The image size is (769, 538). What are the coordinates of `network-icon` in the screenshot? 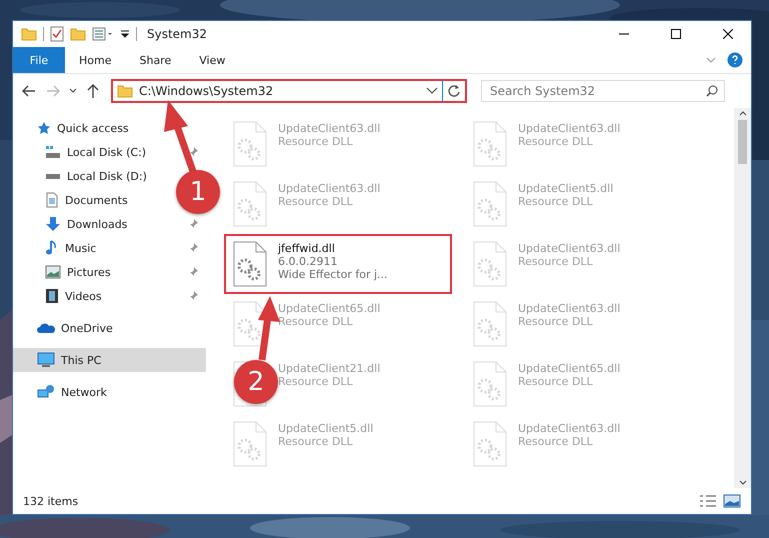 It's located at (46, 392).